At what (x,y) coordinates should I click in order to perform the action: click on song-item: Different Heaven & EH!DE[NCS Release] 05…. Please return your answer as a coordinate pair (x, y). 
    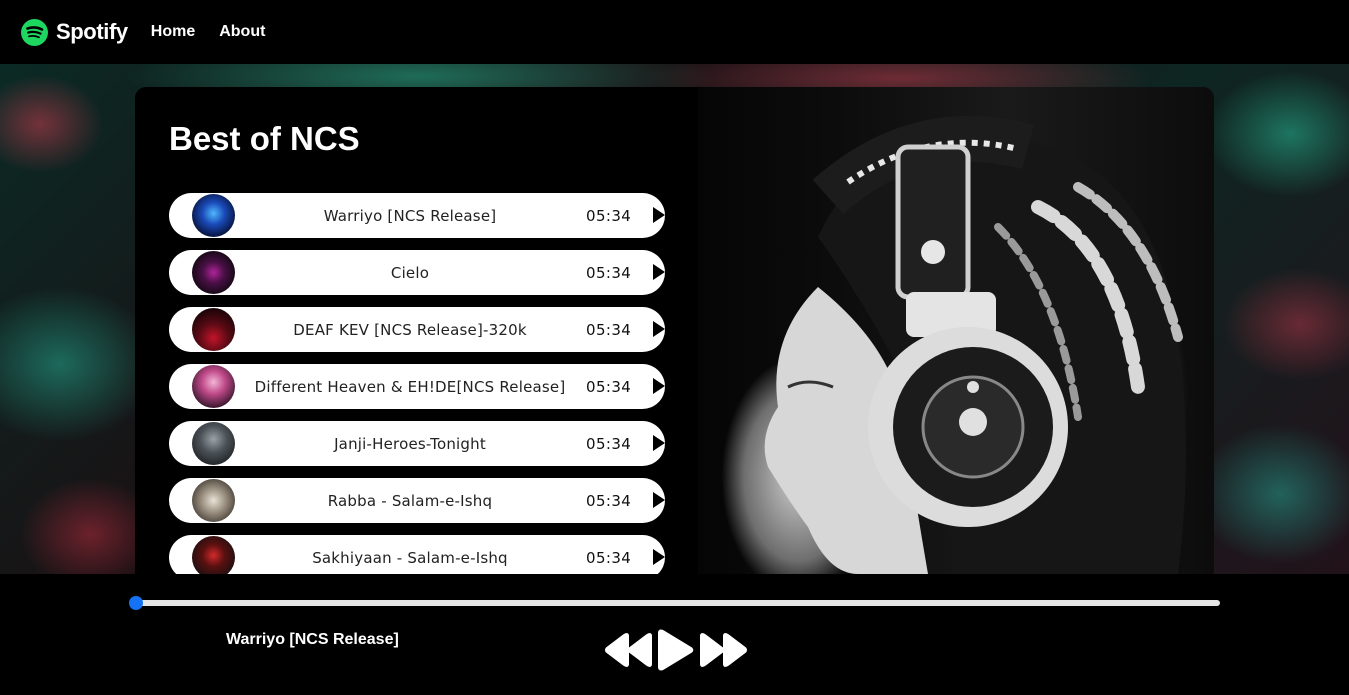
    Looking at the image, I should click on (417, 386).